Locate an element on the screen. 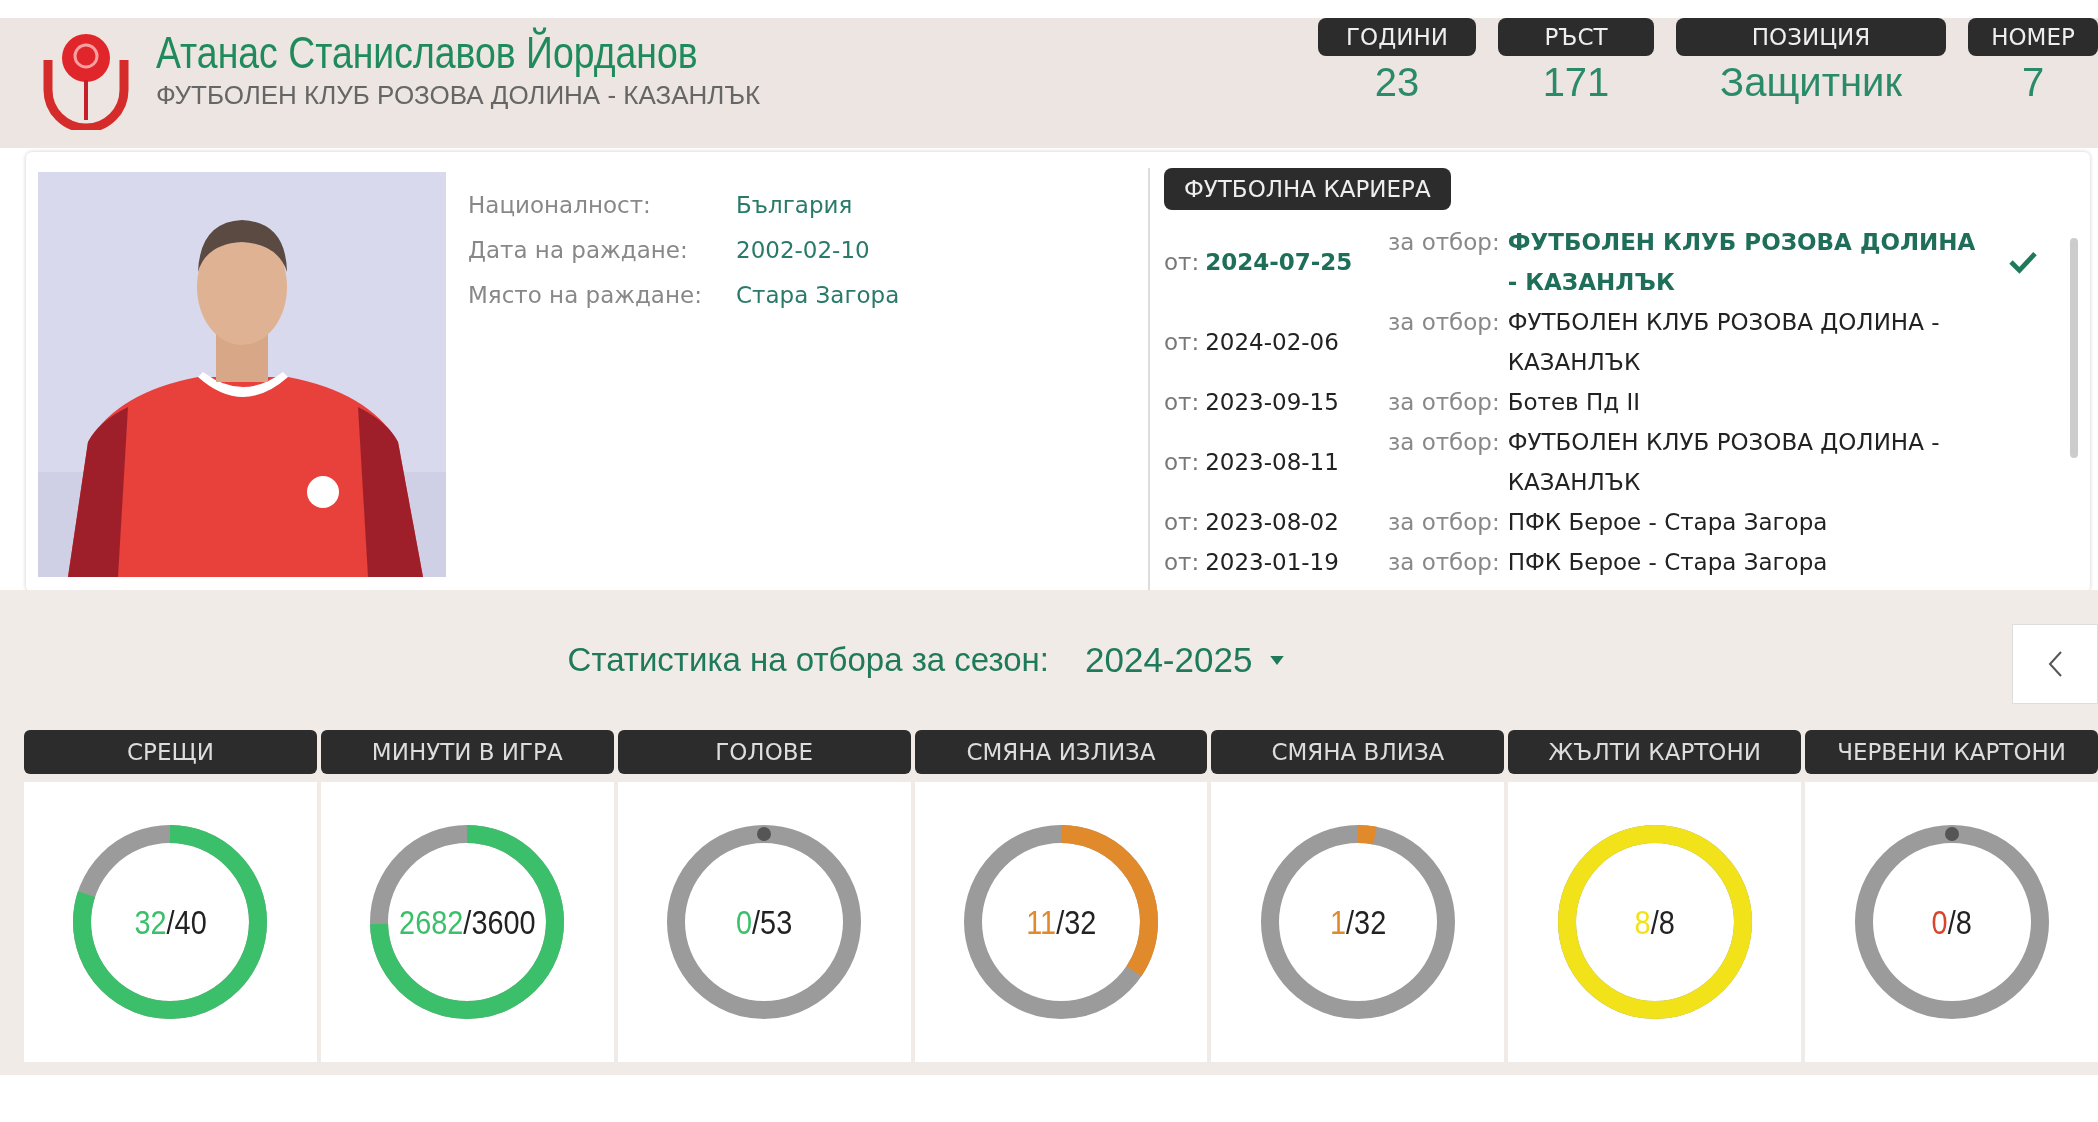 This screenshot has width=2098, height=1122. career-date: 2024-07-25 is located at coordinates (1279, 262).